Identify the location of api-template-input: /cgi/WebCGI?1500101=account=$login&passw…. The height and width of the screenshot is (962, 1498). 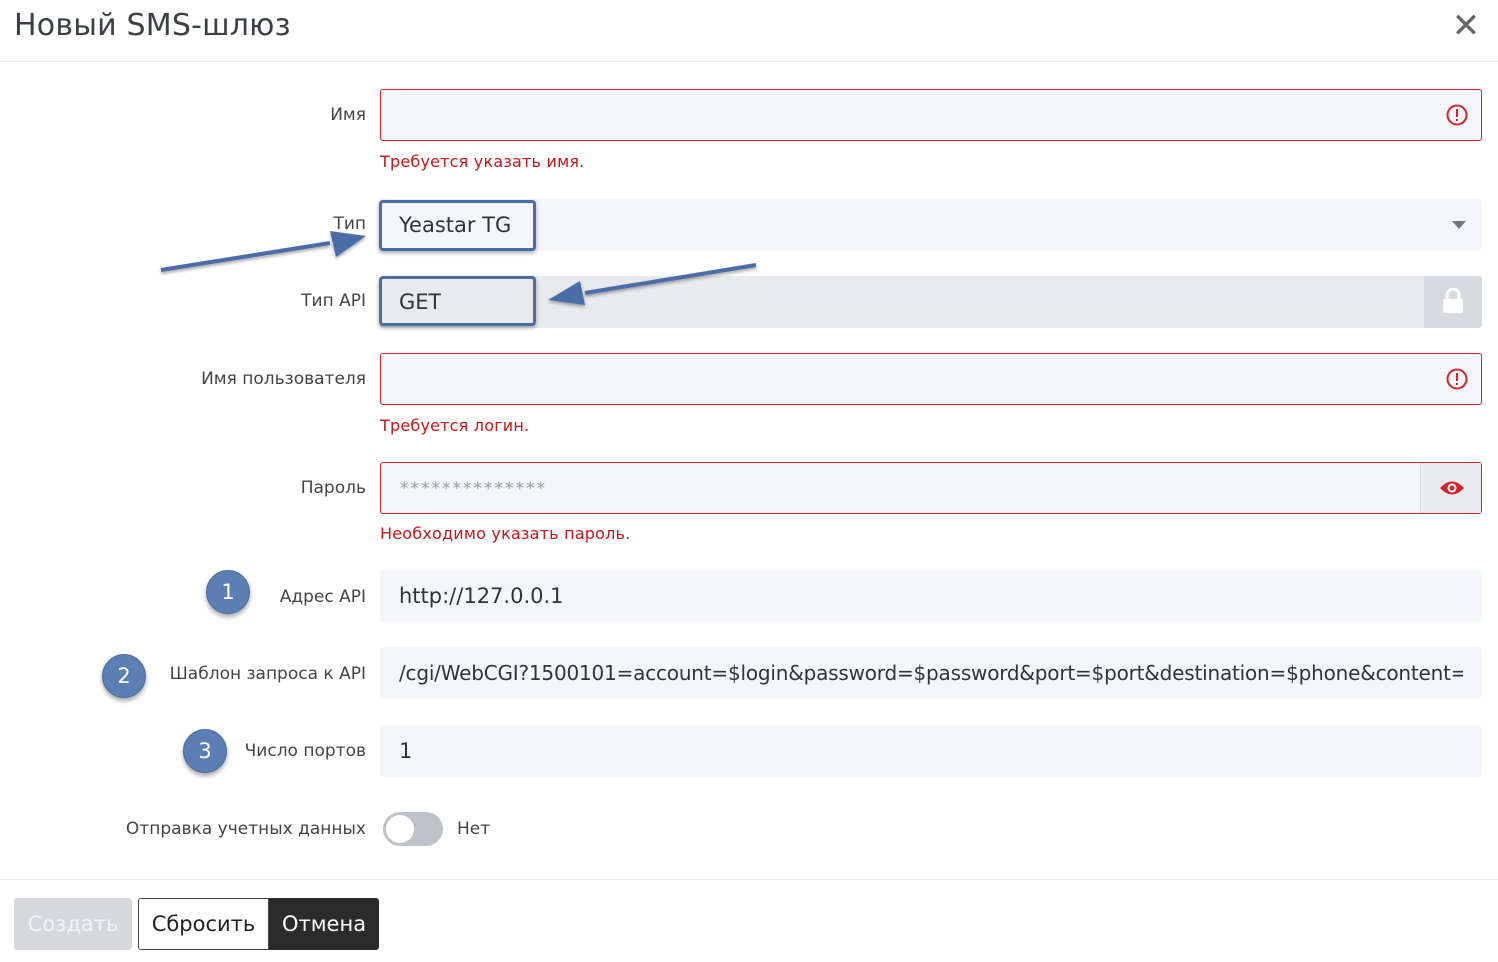
(931, 673).